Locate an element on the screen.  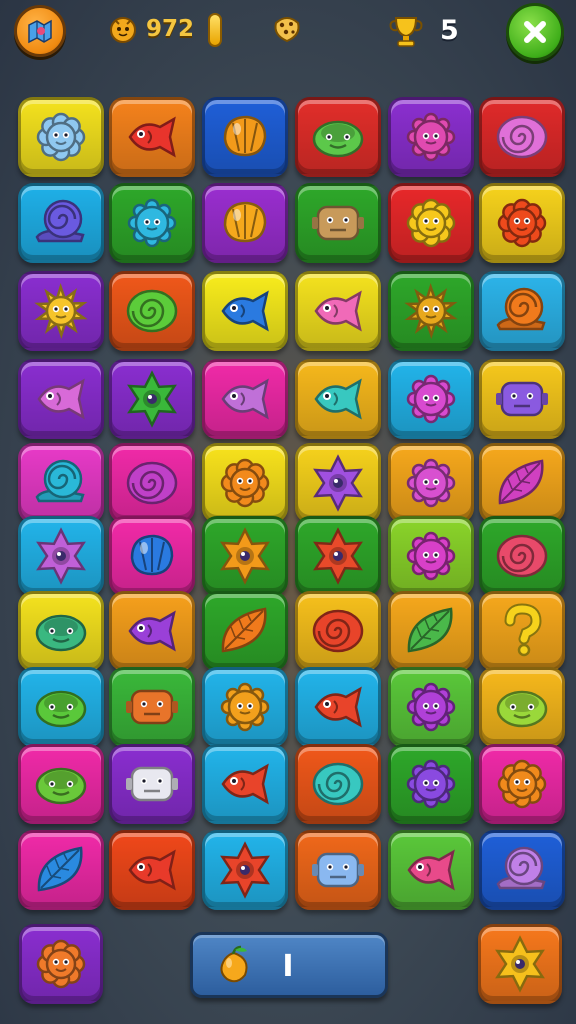
cookie-icon is located at coordinates (287, 28).